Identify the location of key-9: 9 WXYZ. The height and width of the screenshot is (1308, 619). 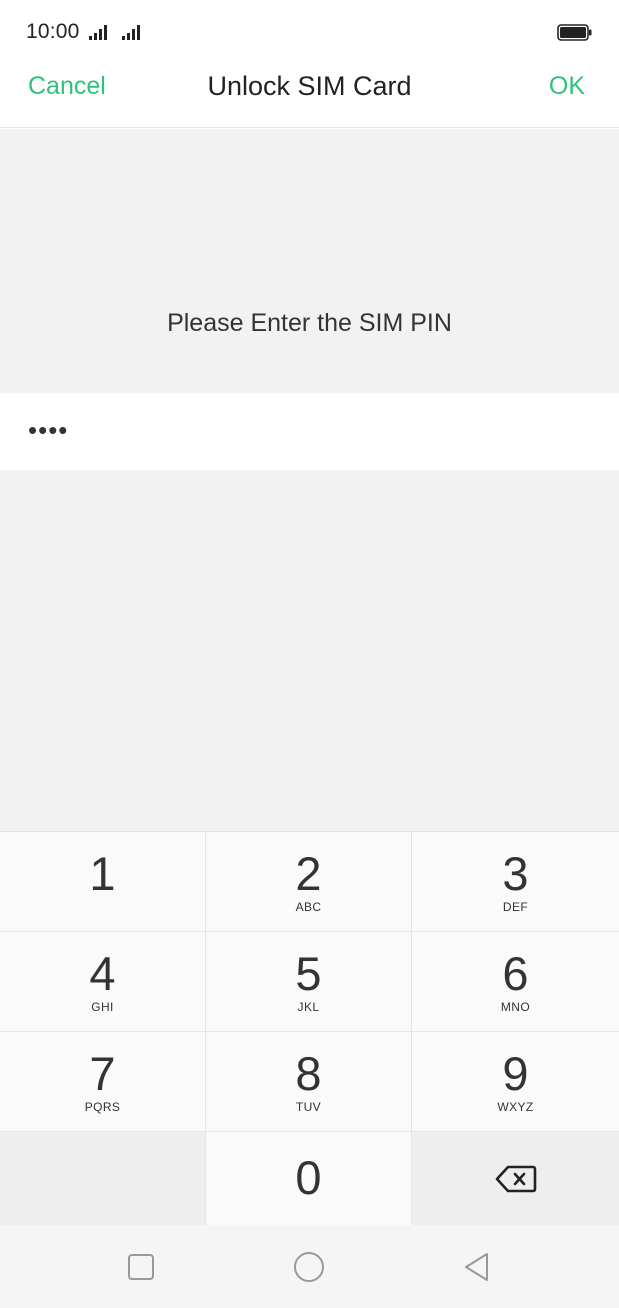
(515, 1081).